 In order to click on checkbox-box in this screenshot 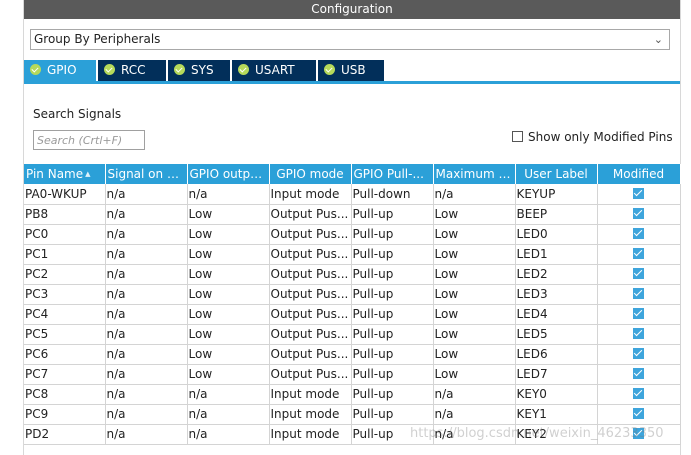, I will do `click(517, 136)`.